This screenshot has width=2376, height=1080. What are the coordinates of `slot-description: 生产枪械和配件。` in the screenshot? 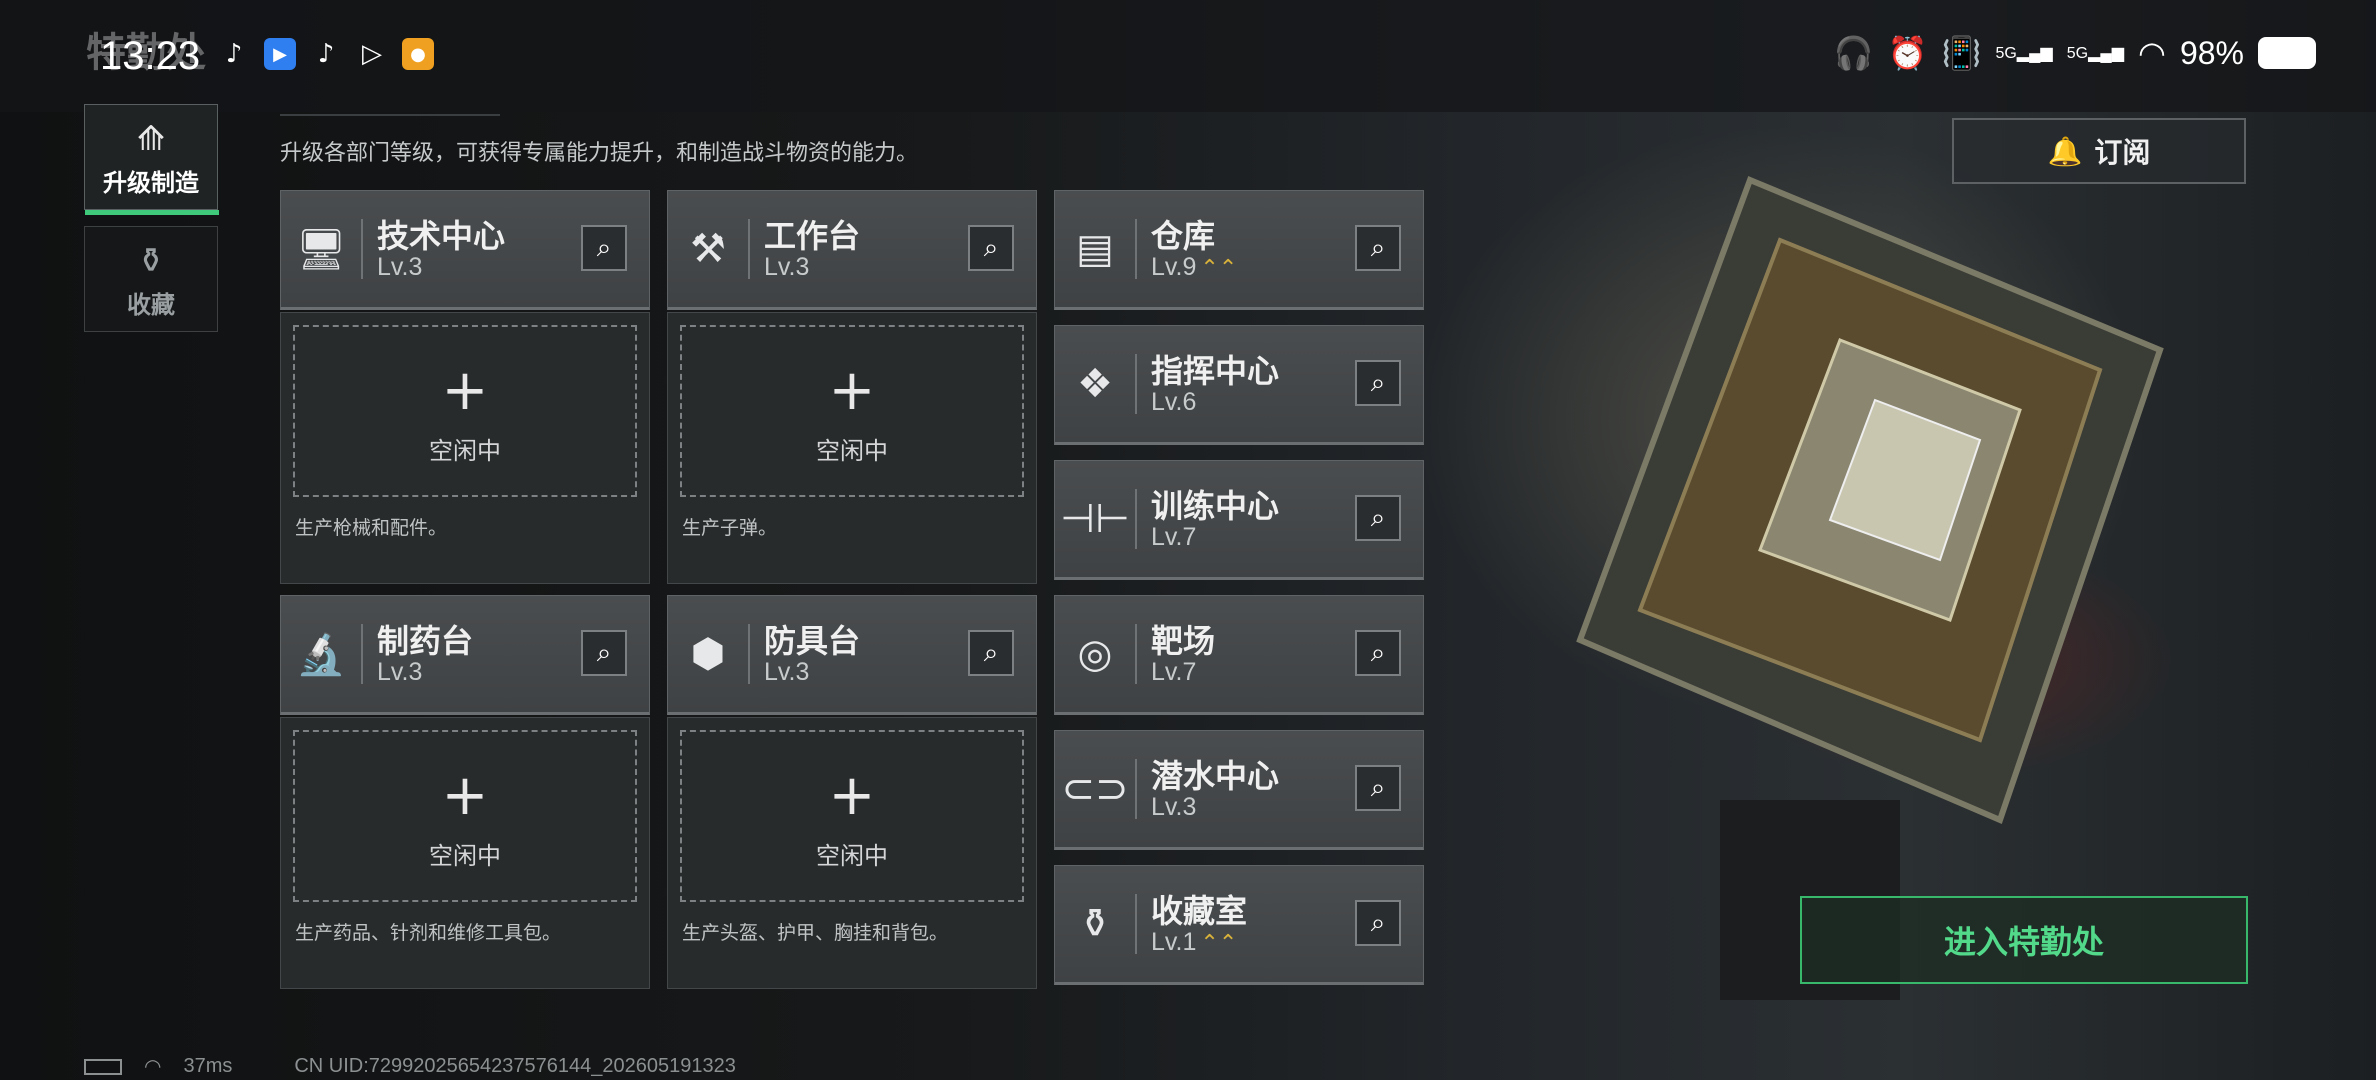 It's located at (371, 528).